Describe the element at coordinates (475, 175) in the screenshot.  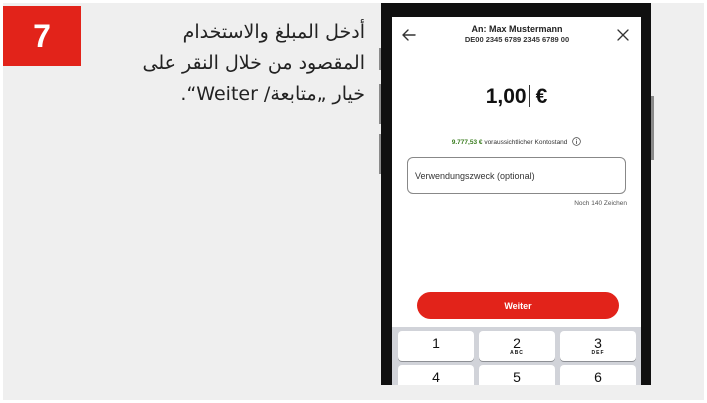
I see `purpose-placeholder: Verwendungszweck (optional)` at that location.